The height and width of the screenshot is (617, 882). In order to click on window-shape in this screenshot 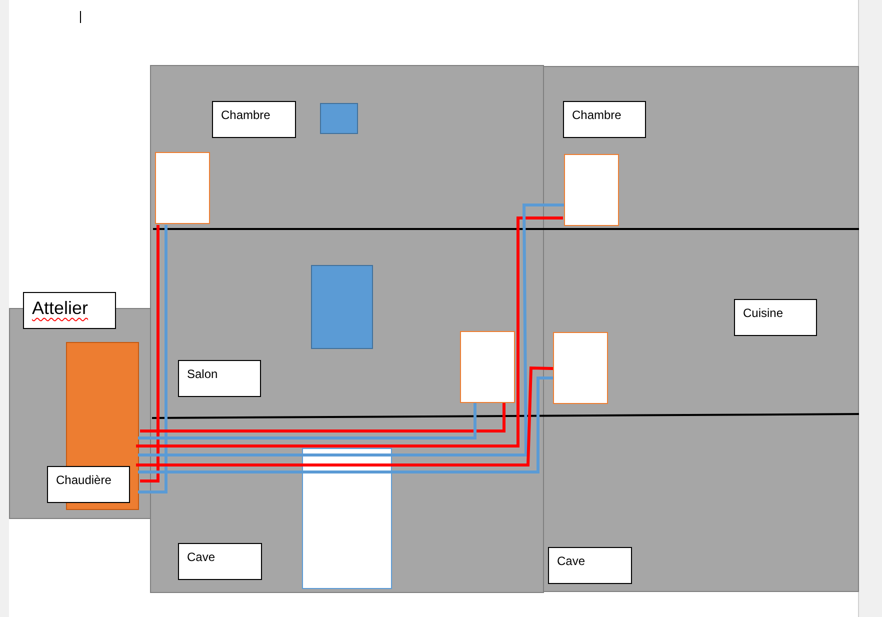, I will do `click(339, 118)`.